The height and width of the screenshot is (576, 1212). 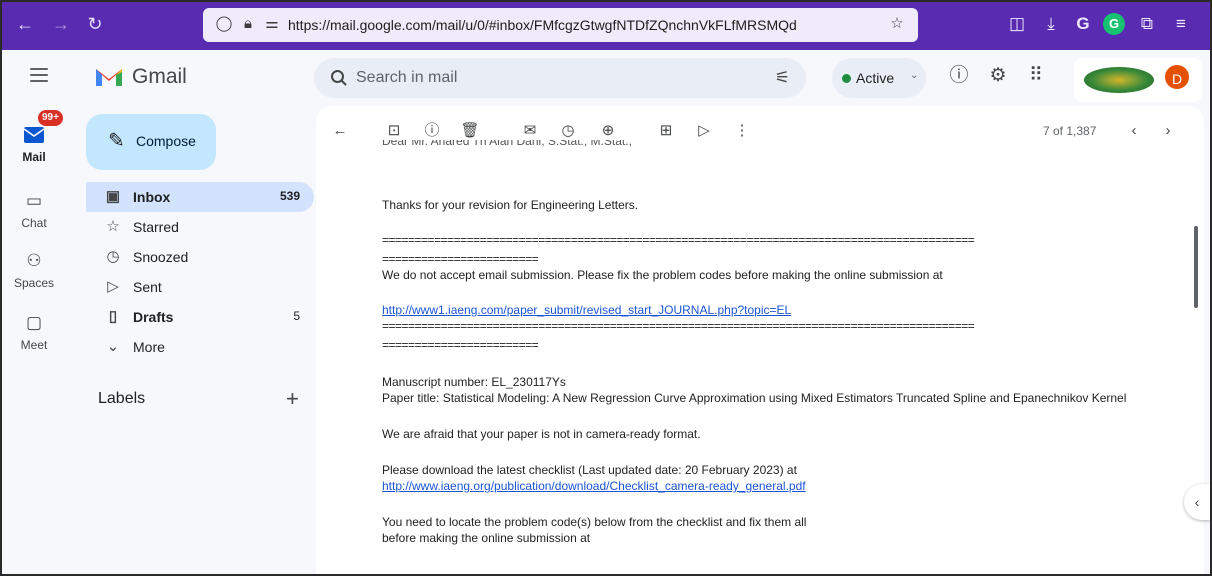 What do you see at coordinates (1177, 77) in the screenshot?
I see `avatar: D` at bounding box center [1177, 77].